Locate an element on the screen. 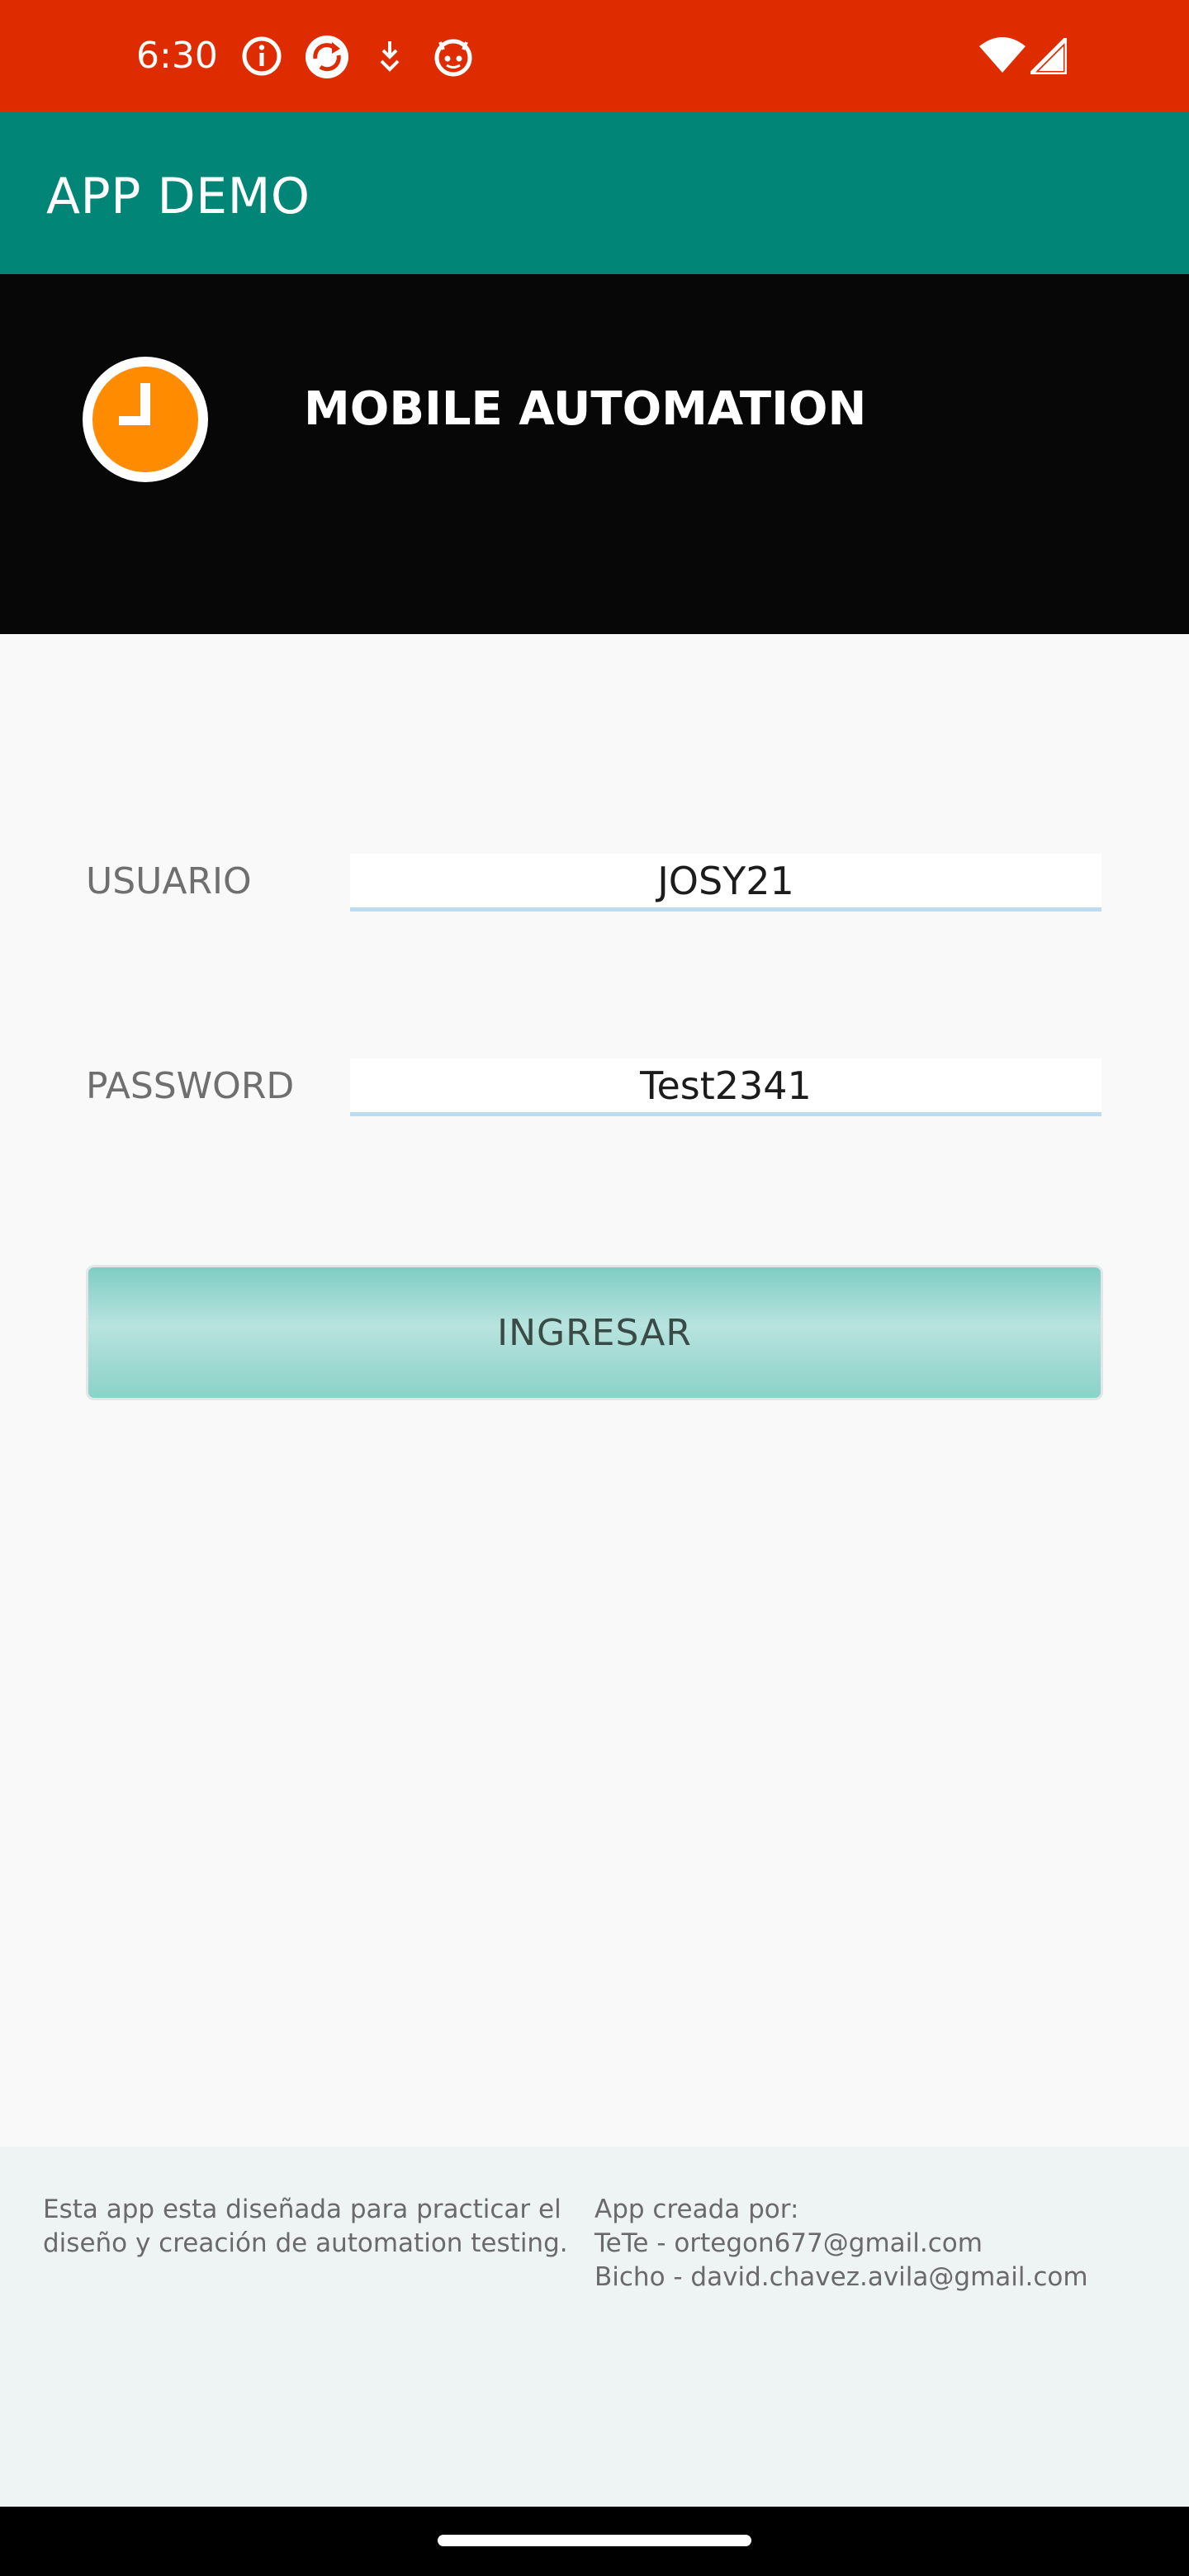 Image resolution: width=1189 pixels, height=2576 pixels. sync-icon is located at coordinates (327, 57).